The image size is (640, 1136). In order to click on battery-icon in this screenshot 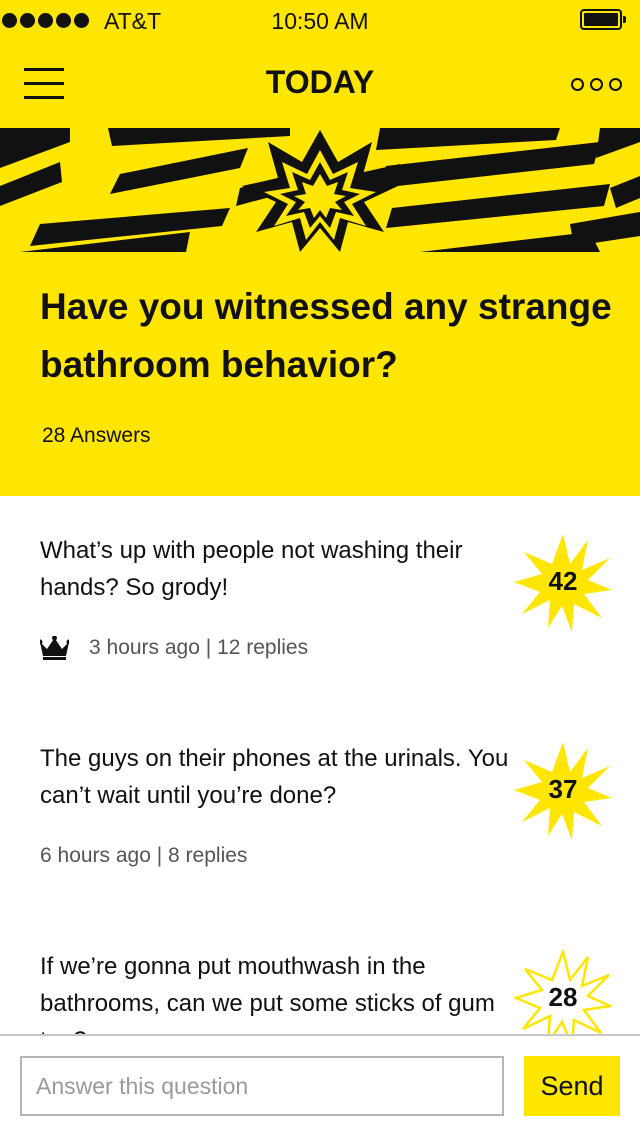, I will do `click(603, 19)`.